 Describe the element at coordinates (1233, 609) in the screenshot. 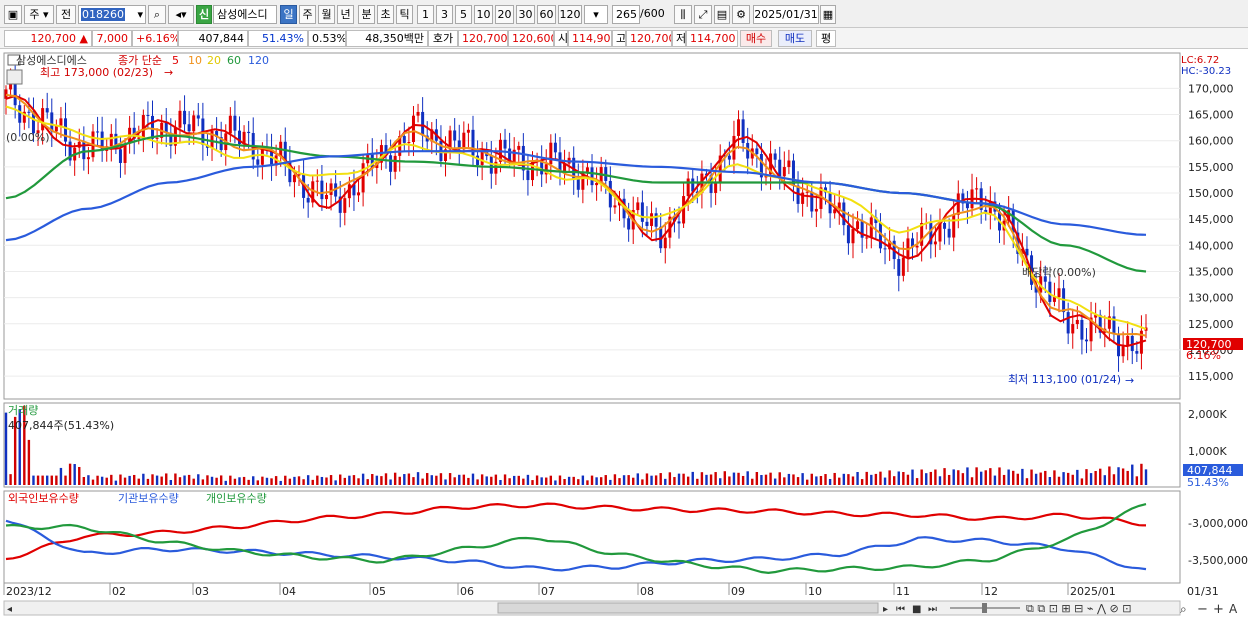

I see `font-size-icon: A` at that location.